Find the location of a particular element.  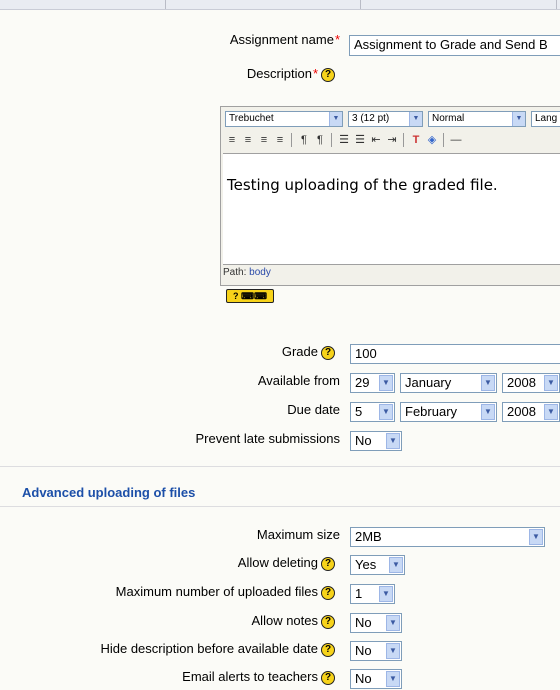

assignment-name-label: Assignment name* is located at coordinates (284, 39).